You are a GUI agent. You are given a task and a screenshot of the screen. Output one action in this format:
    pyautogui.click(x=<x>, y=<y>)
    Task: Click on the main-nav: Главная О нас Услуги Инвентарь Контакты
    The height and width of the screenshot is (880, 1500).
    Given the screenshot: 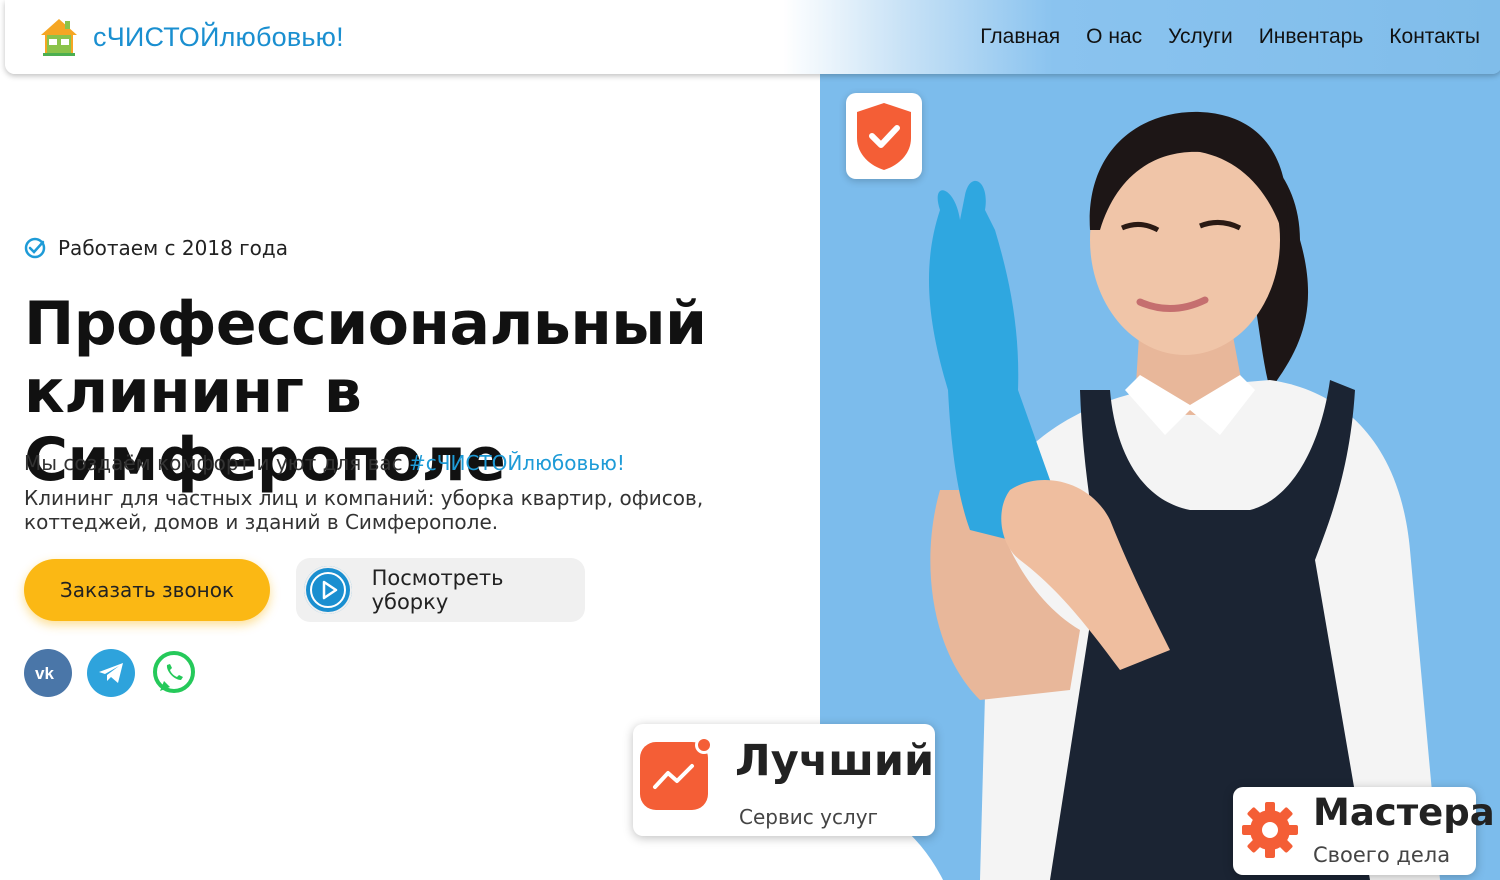 What is the action you would take?
    pyautogui.click(x=1230, y=37)
    